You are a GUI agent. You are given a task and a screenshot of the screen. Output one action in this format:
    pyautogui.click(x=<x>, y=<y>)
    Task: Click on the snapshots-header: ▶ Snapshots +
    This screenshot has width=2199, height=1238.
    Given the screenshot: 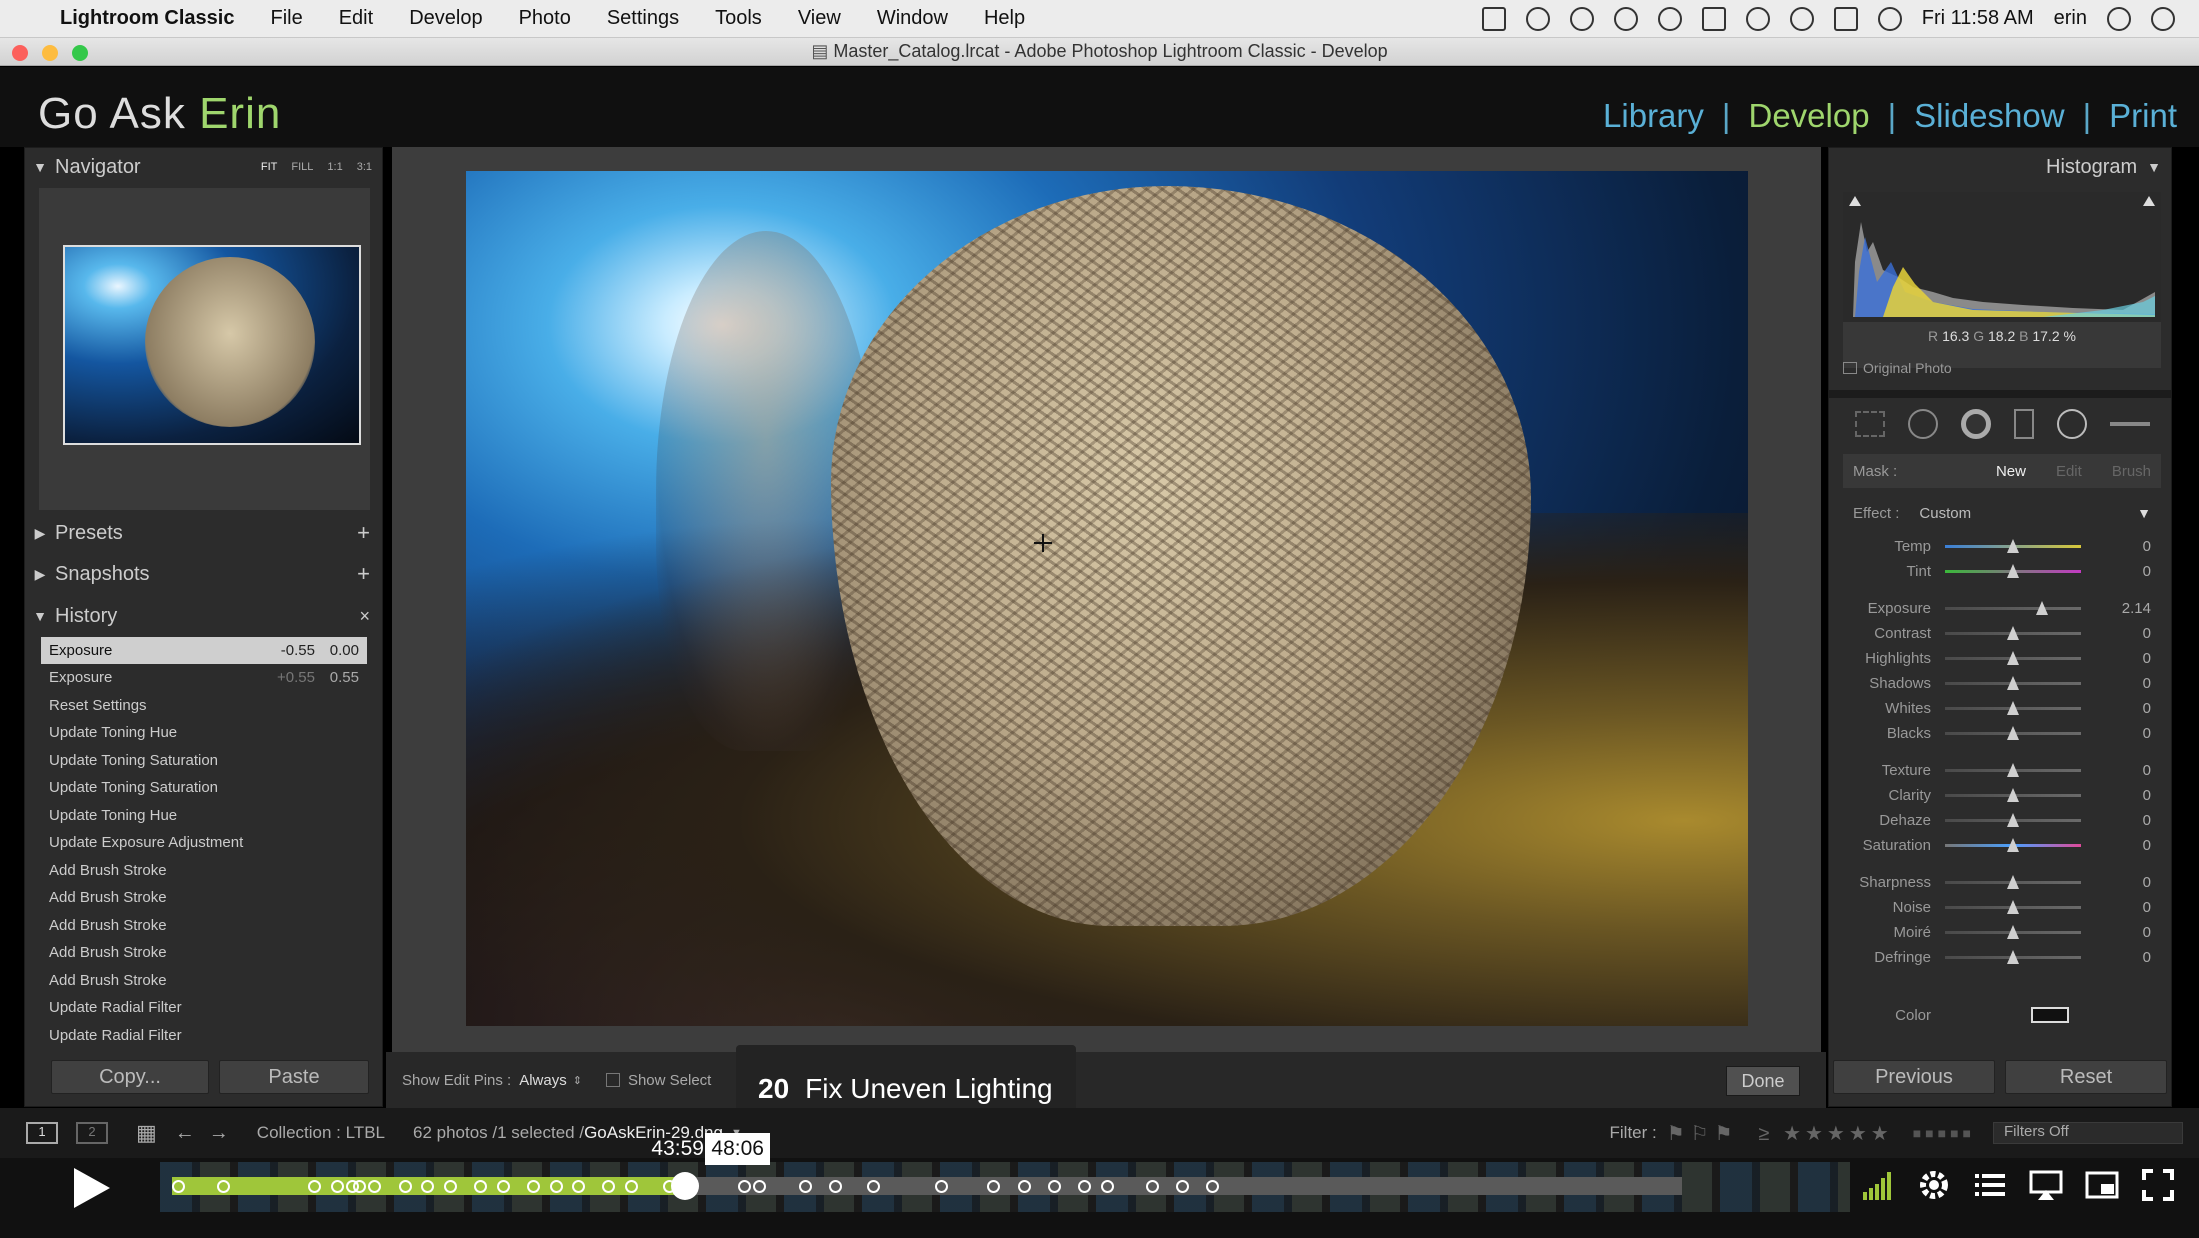 What is the action you would take?
    pyautogui.click(x=203, y=574)
    